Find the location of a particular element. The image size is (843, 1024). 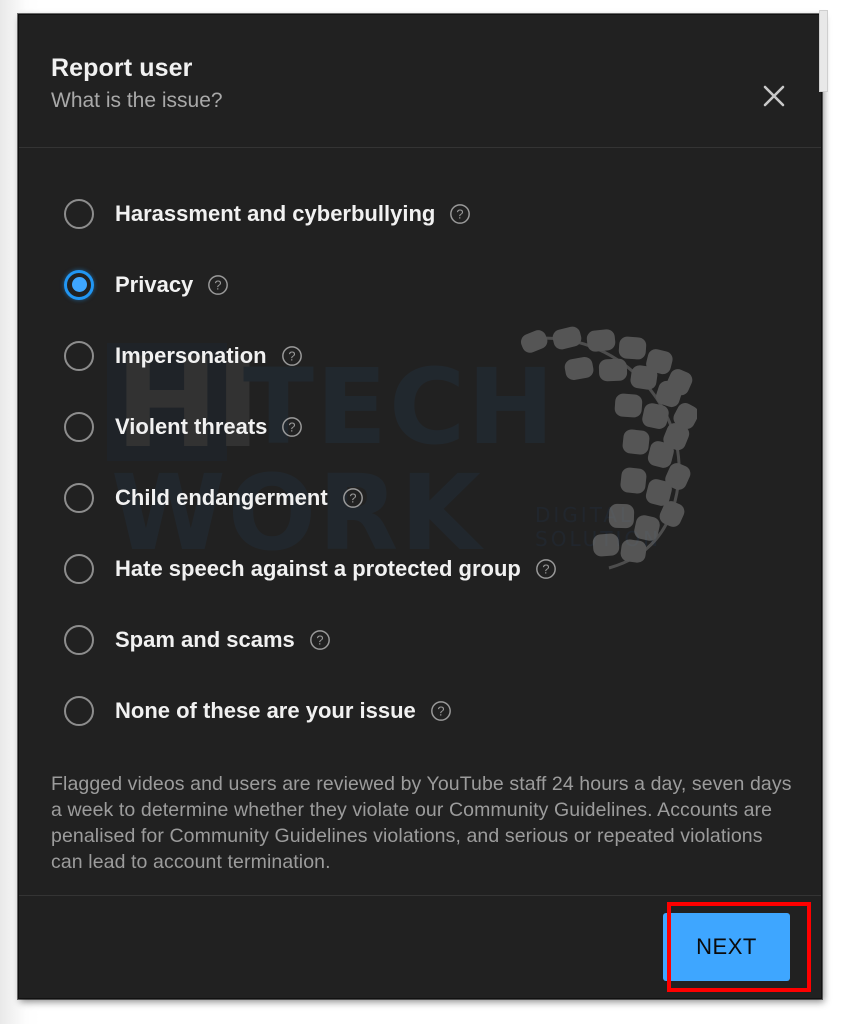

option-label: None of these are your issue is located at coordinates (265, 710).